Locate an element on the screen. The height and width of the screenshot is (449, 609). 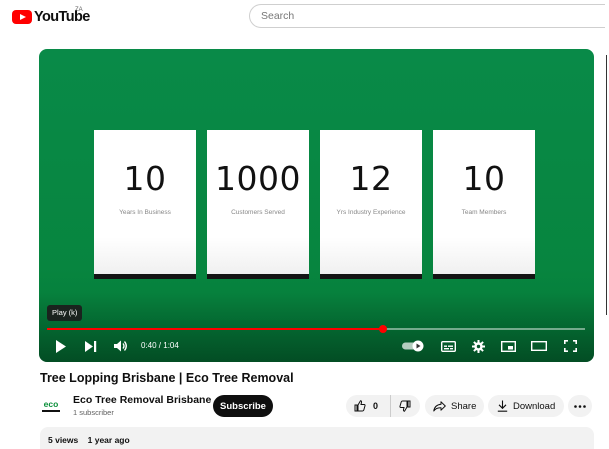
play-button is located at coordinates (61, 346).